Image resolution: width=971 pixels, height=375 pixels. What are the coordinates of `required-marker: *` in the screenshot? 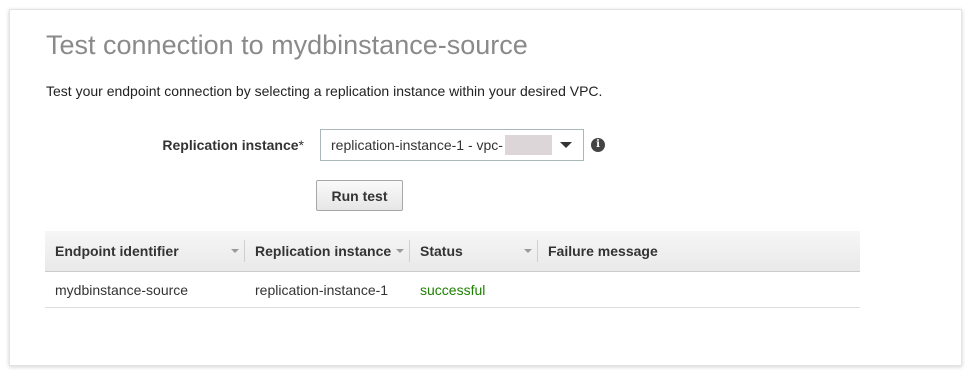 It's located at (301, 145).